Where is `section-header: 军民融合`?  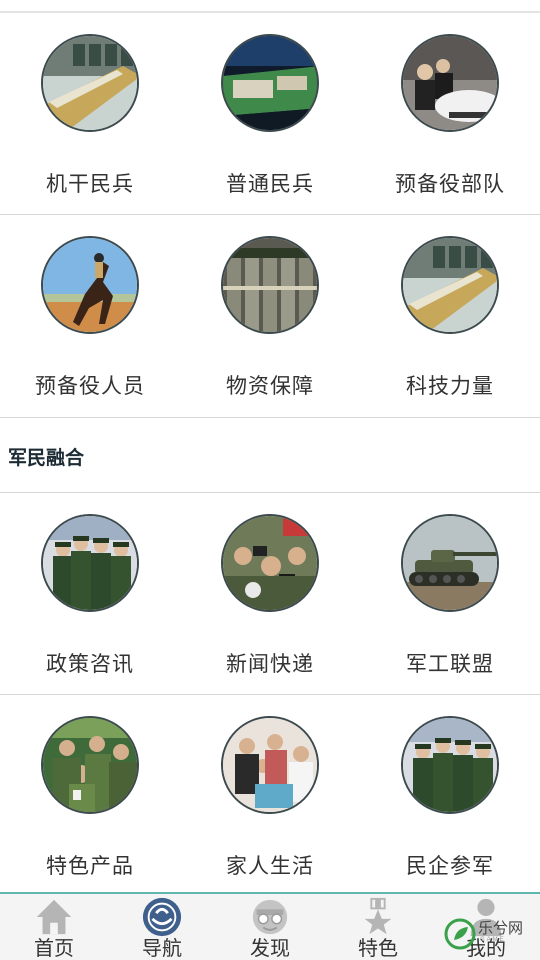 section-header: 军民融合 is located at coordinates (270, 455).